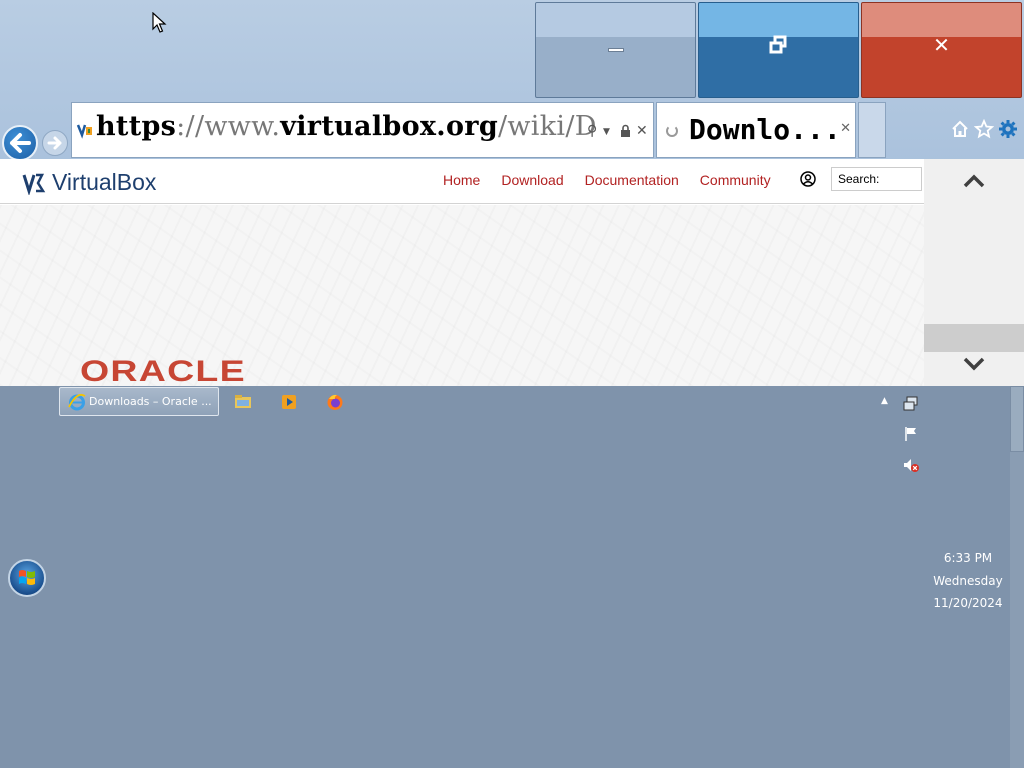 This screenshot has width=1024, height=768. Describe the element at coordinates (872, 130) in the screenshot. I see `new-tab-button` at that location.